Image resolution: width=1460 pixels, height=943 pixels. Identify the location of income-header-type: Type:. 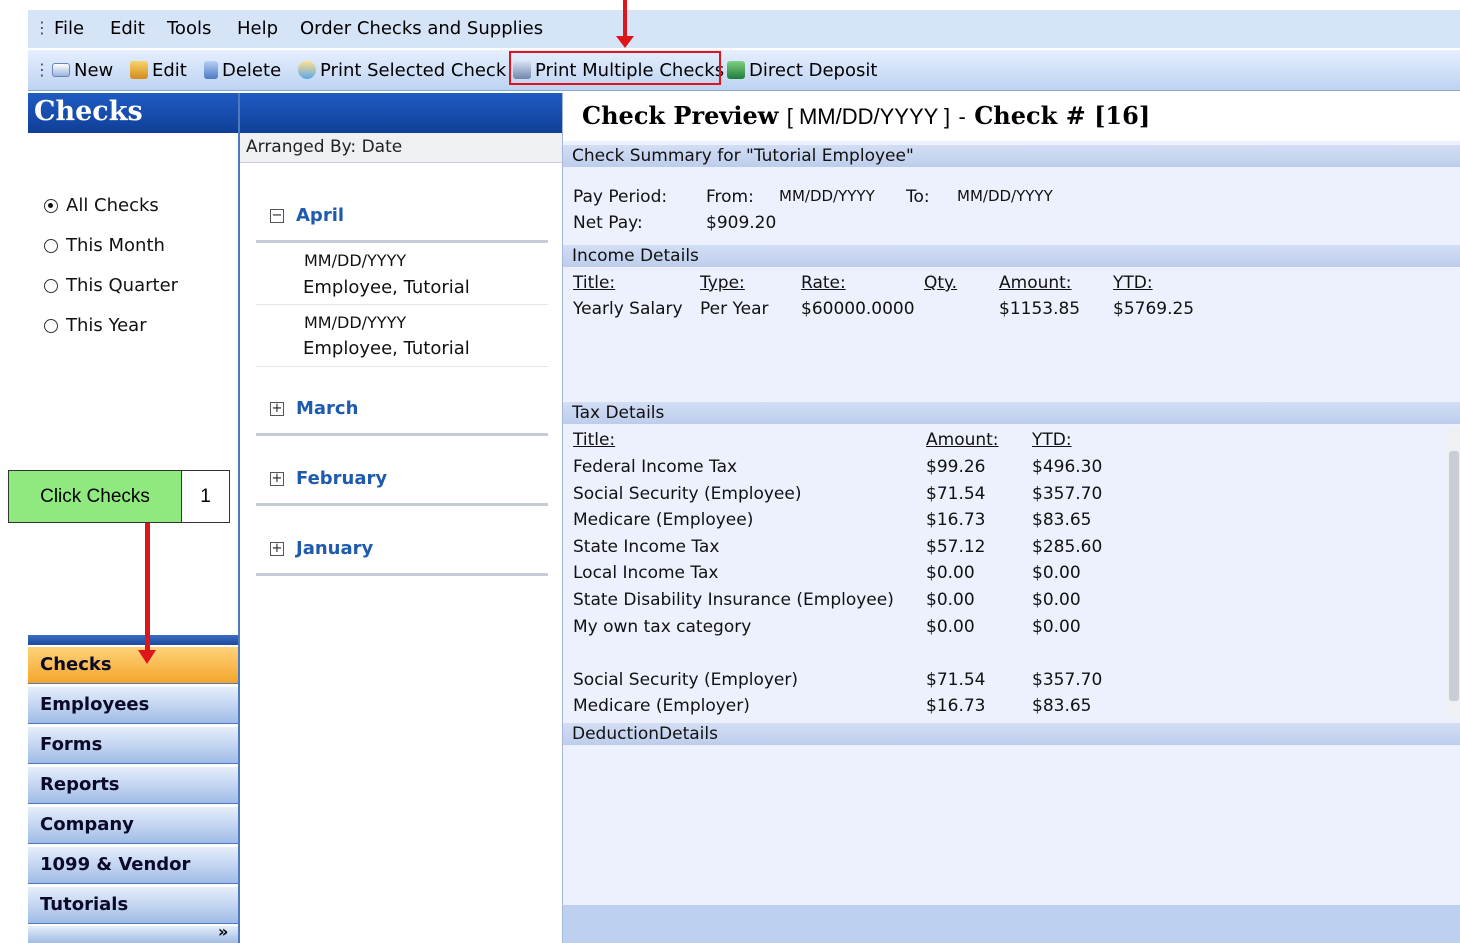
(722, 283).